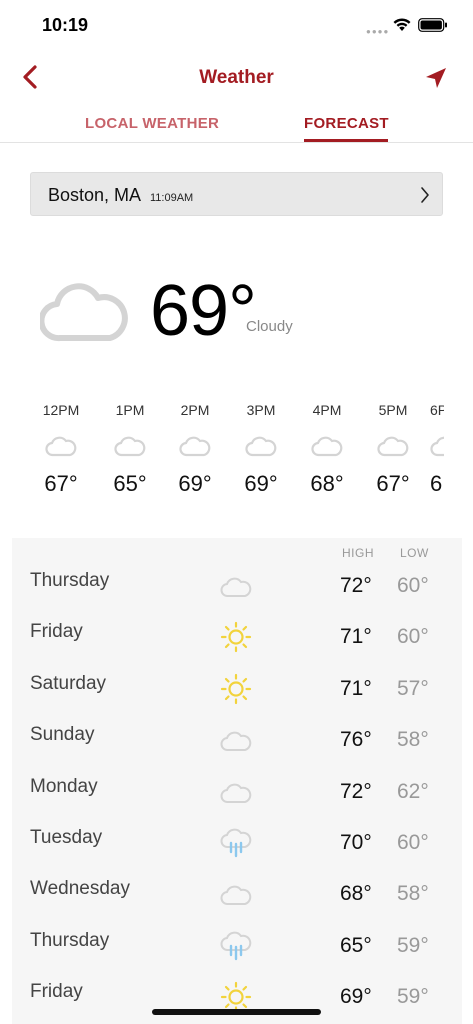 The image size is (473, 1024). I want to click on home-indicator, so click(236, 1012).